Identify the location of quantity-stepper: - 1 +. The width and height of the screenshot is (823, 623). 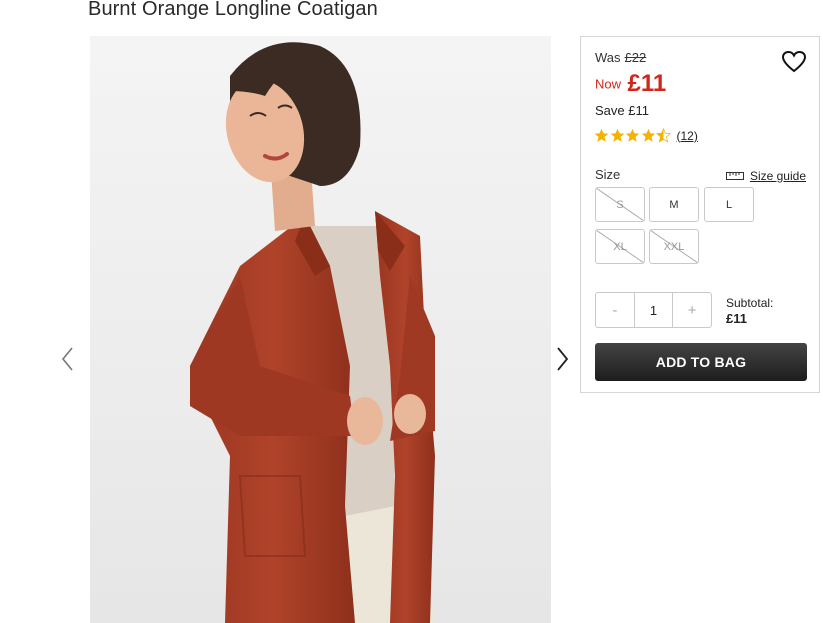
(653, 310).